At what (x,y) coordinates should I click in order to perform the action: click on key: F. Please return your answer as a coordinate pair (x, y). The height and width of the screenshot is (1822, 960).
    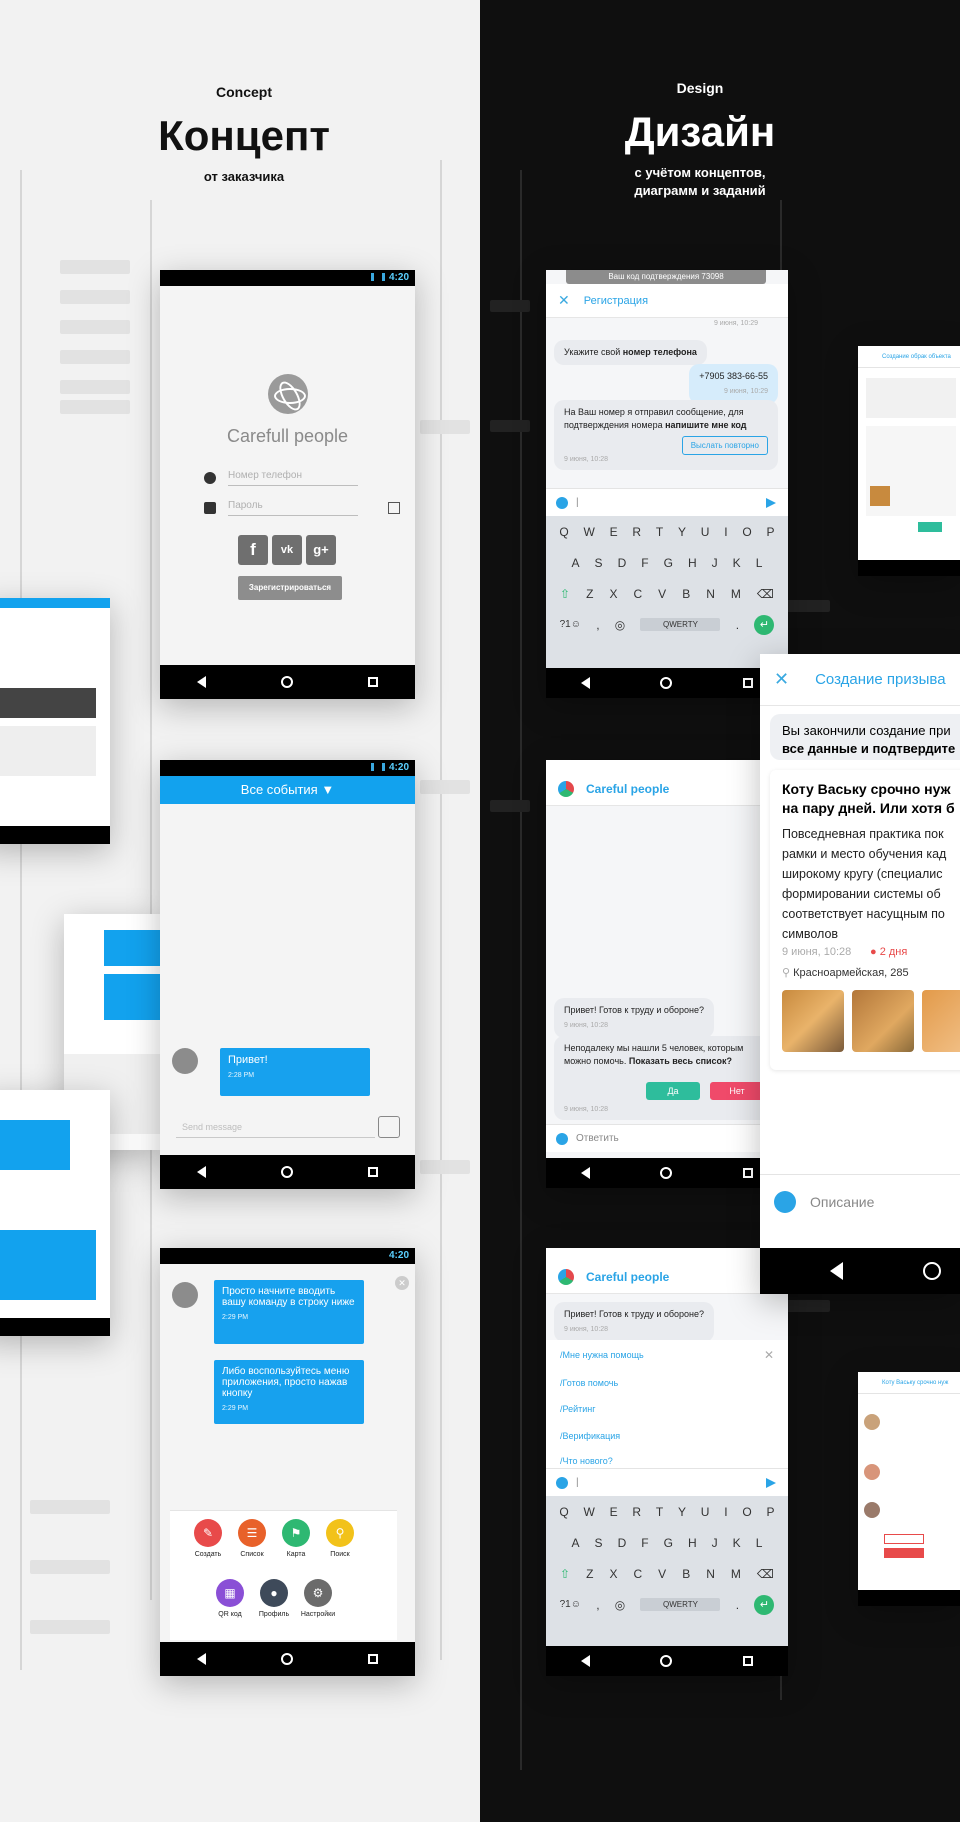
    Looking at the image, I should click on (644, 1543).